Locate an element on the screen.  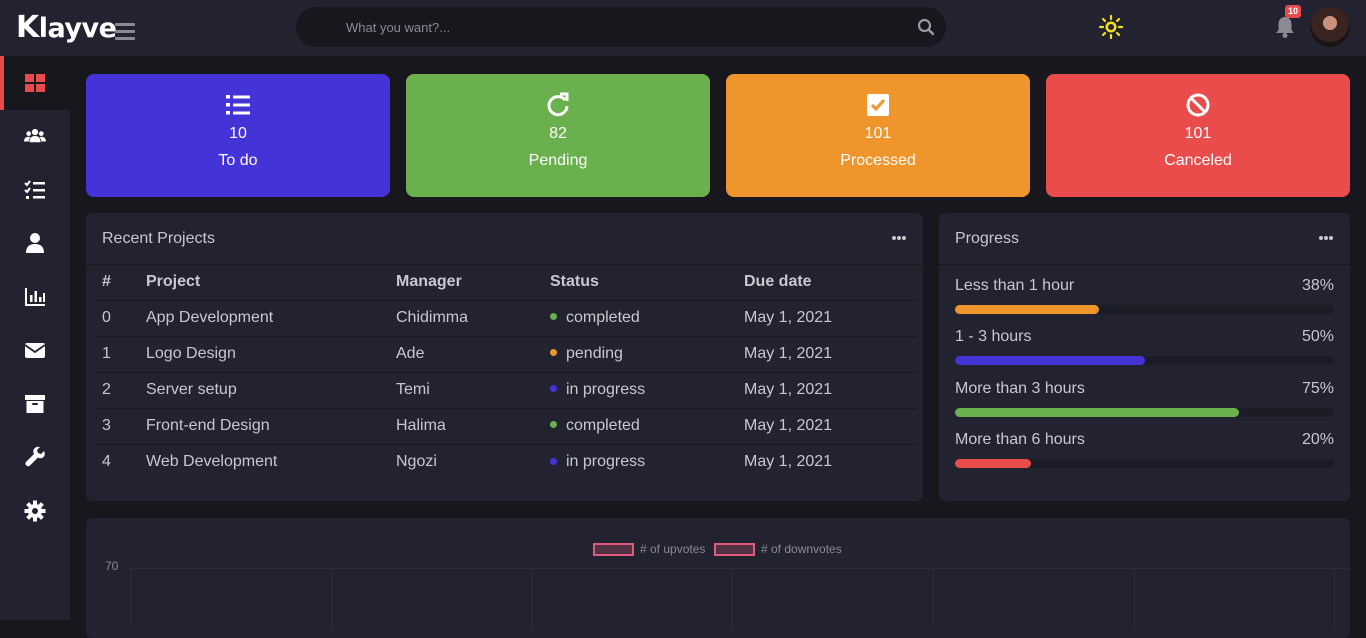
table-row: 1 Logo Design Ade pending May 1, 2021 is located at coordinates (505, 354).